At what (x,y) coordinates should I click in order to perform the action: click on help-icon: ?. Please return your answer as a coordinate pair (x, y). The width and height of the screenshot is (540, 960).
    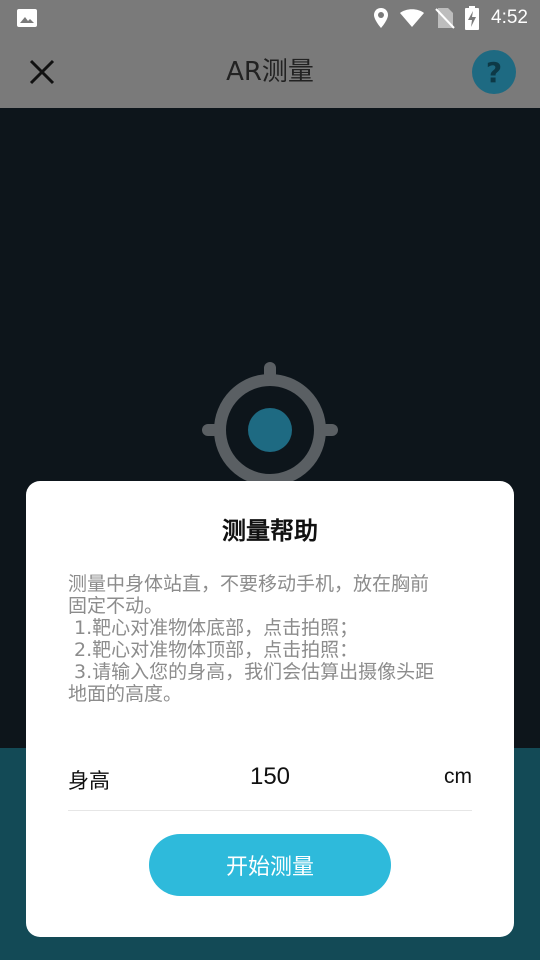
    Looking at the image, I should click on (494, 72).